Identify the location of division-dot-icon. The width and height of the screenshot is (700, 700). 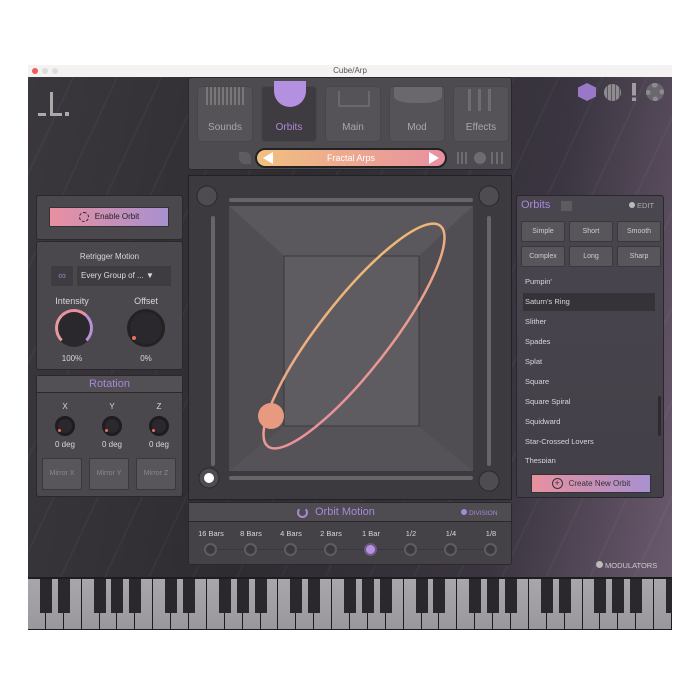
(464, 512).